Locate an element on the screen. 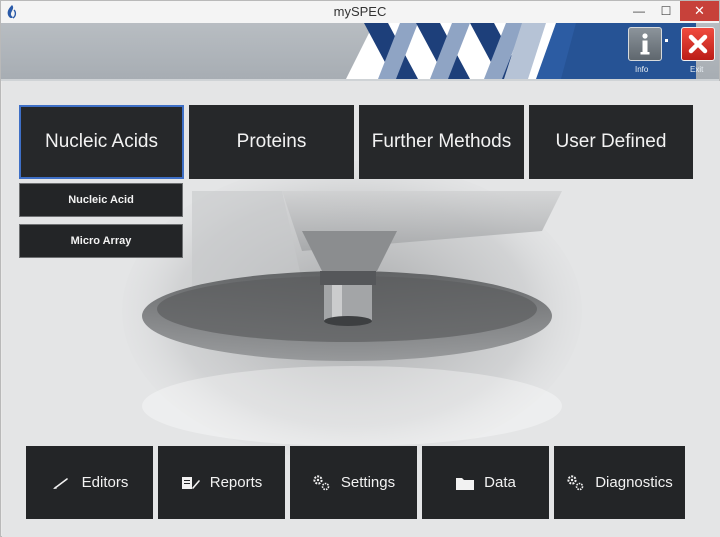 The height and width of the screenshot is (537, 720). tab-label: User Defined is located at coordinates (611, 141).